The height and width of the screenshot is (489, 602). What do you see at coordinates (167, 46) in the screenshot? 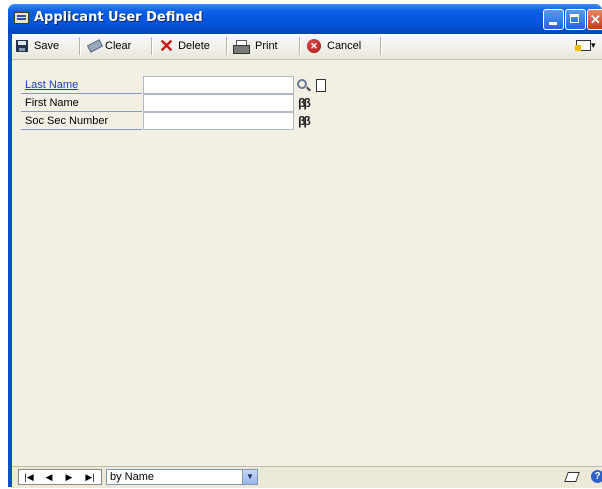
I see `delete-icon: ✕` at bounding box center [167, 46].